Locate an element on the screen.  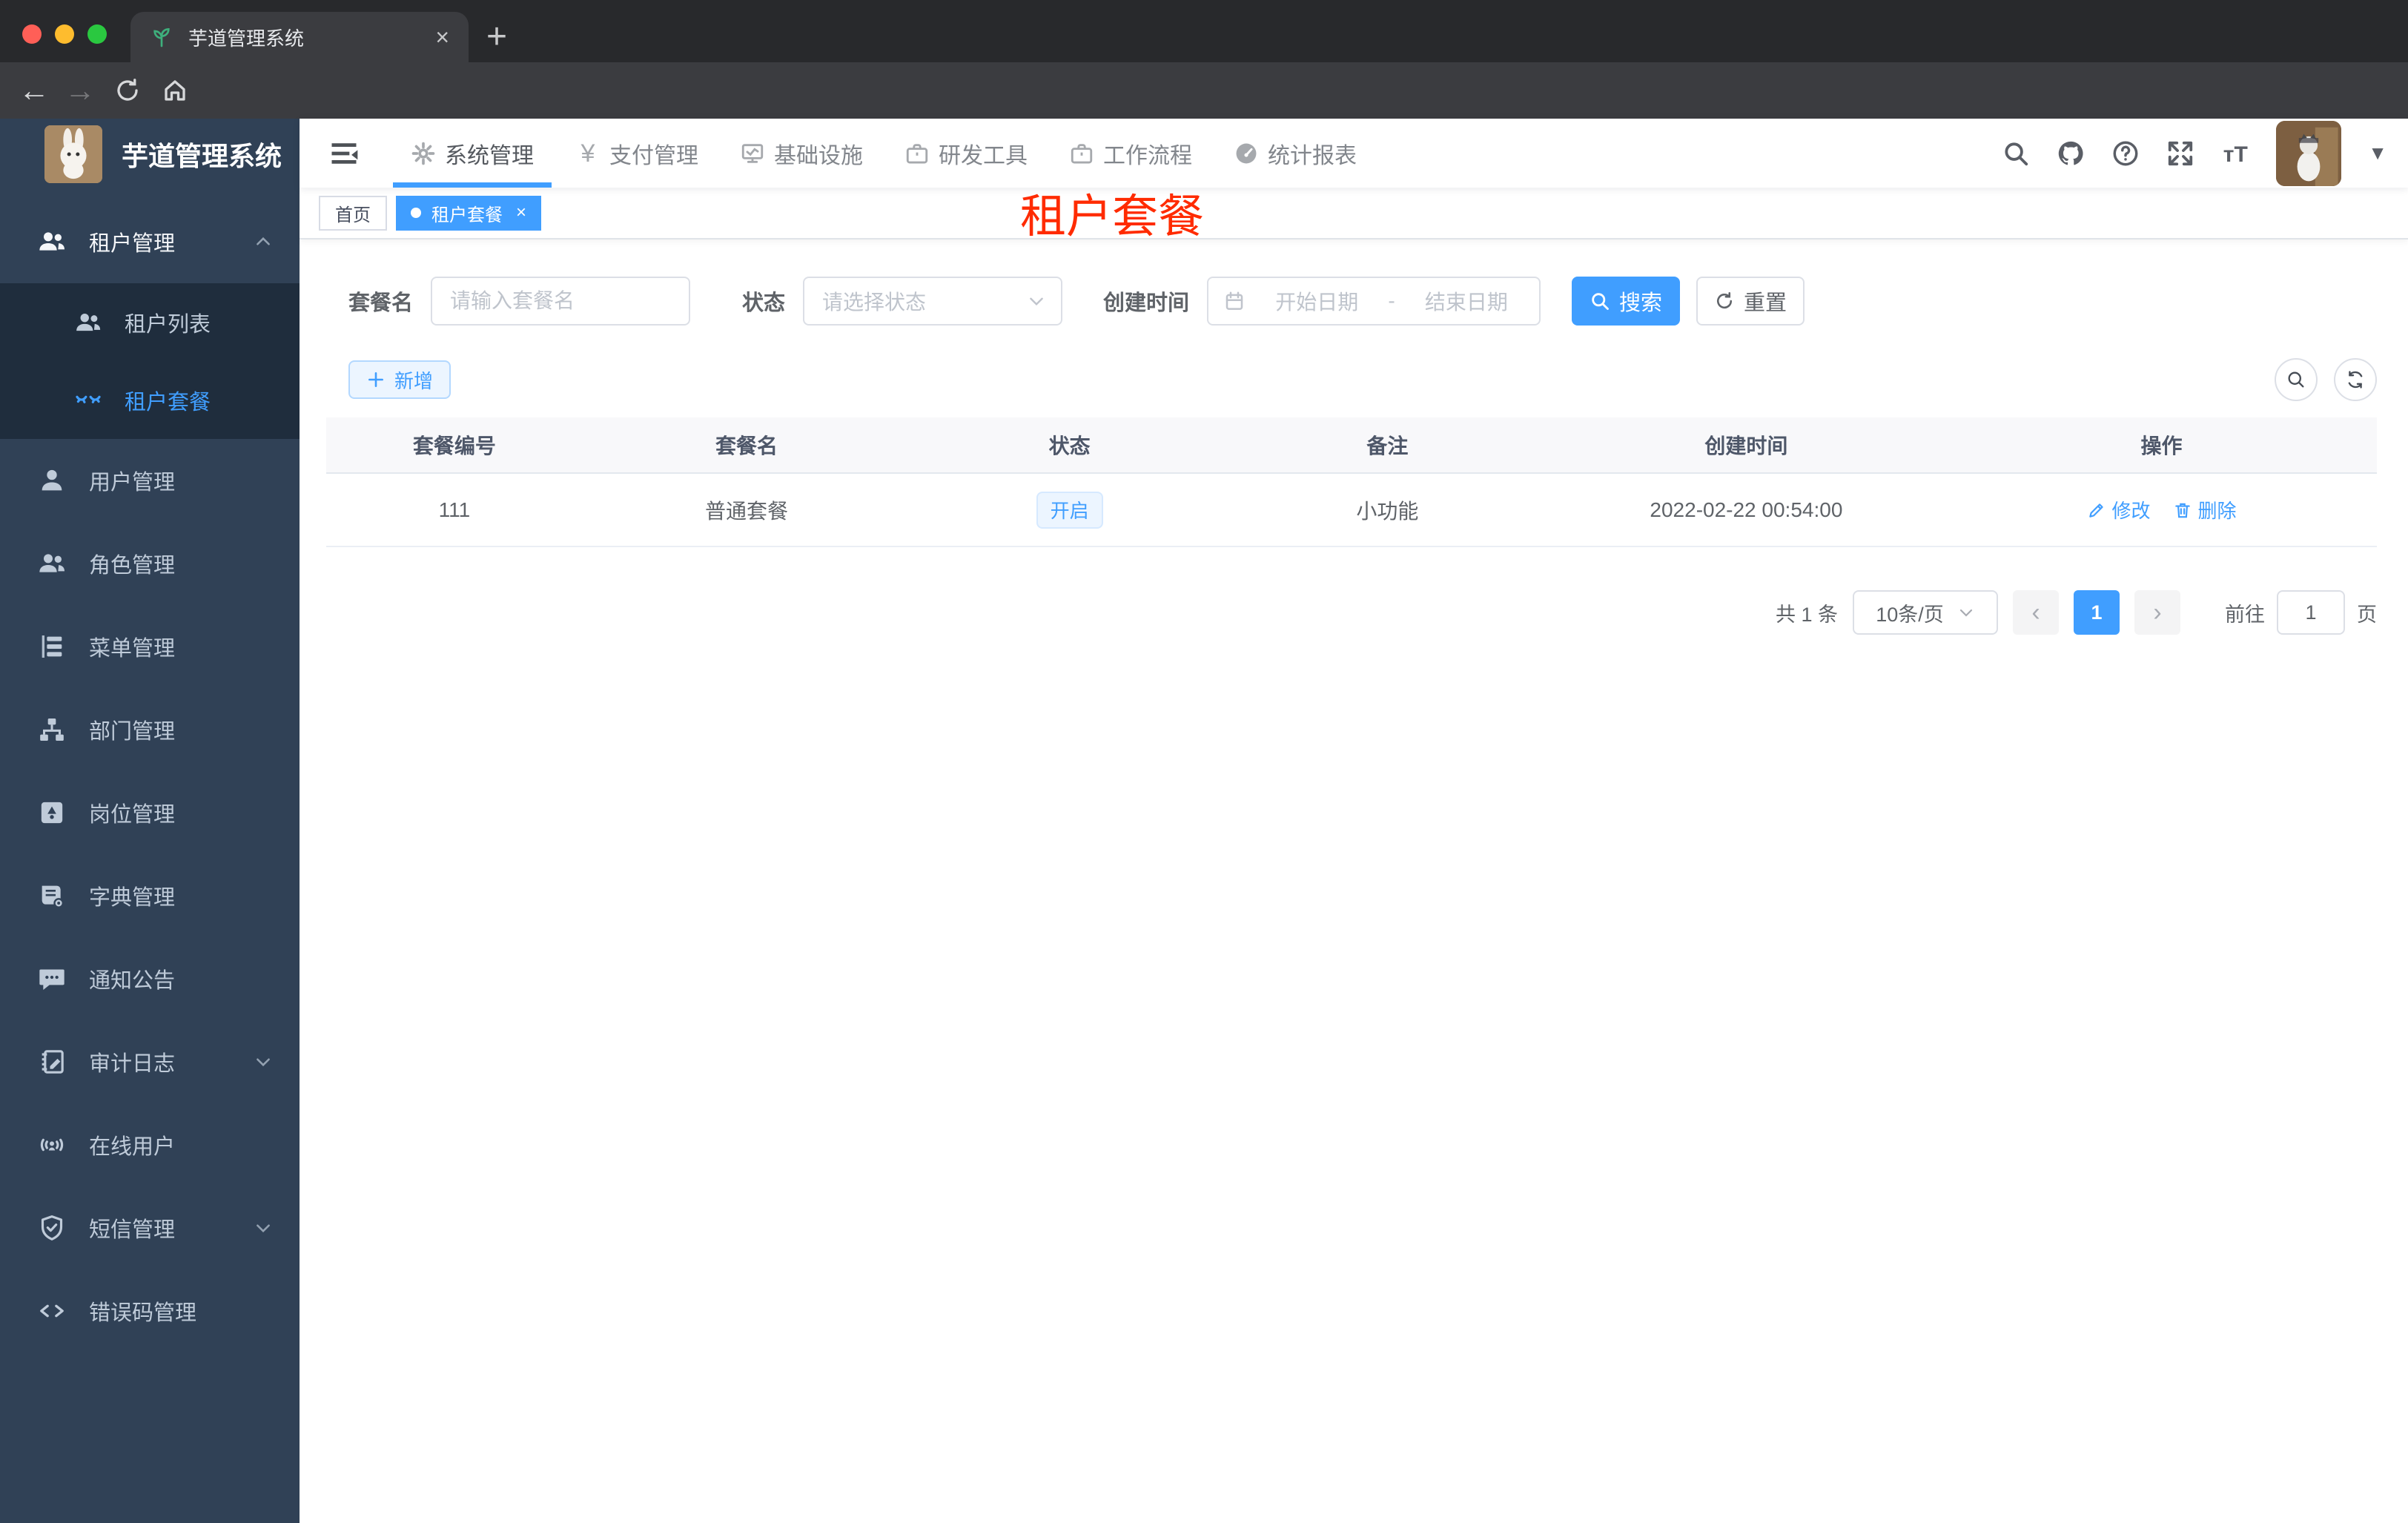
sidebar-item-online-user: 在线用户 is located at coordinates (150, 1144).